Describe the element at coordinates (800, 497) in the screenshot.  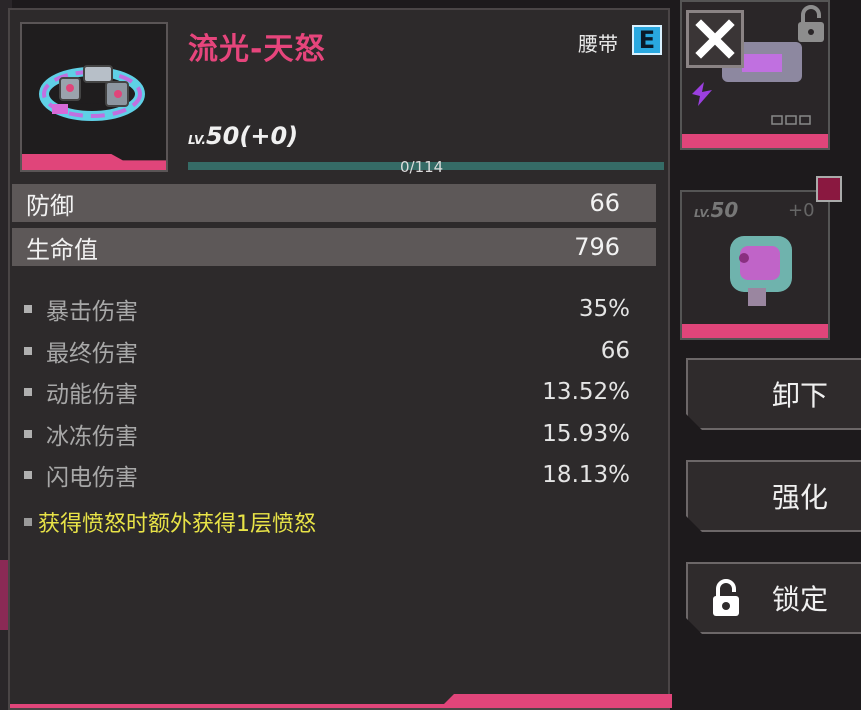
I see `enhance-label: 强化` at that location.